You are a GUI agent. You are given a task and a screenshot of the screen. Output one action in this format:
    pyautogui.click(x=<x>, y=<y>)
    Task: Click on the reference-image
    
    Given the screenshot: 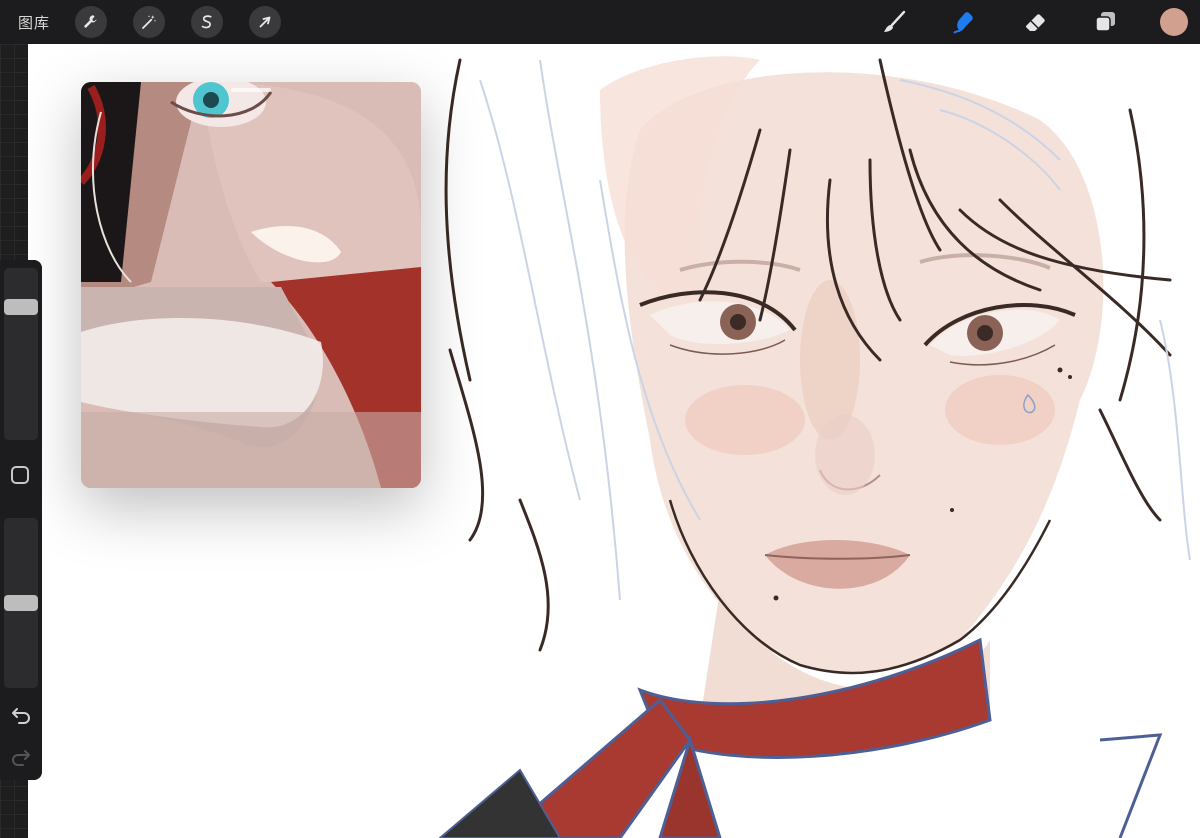 What is the action you would take?
    pyautogui.click(x=251, y=285)
    